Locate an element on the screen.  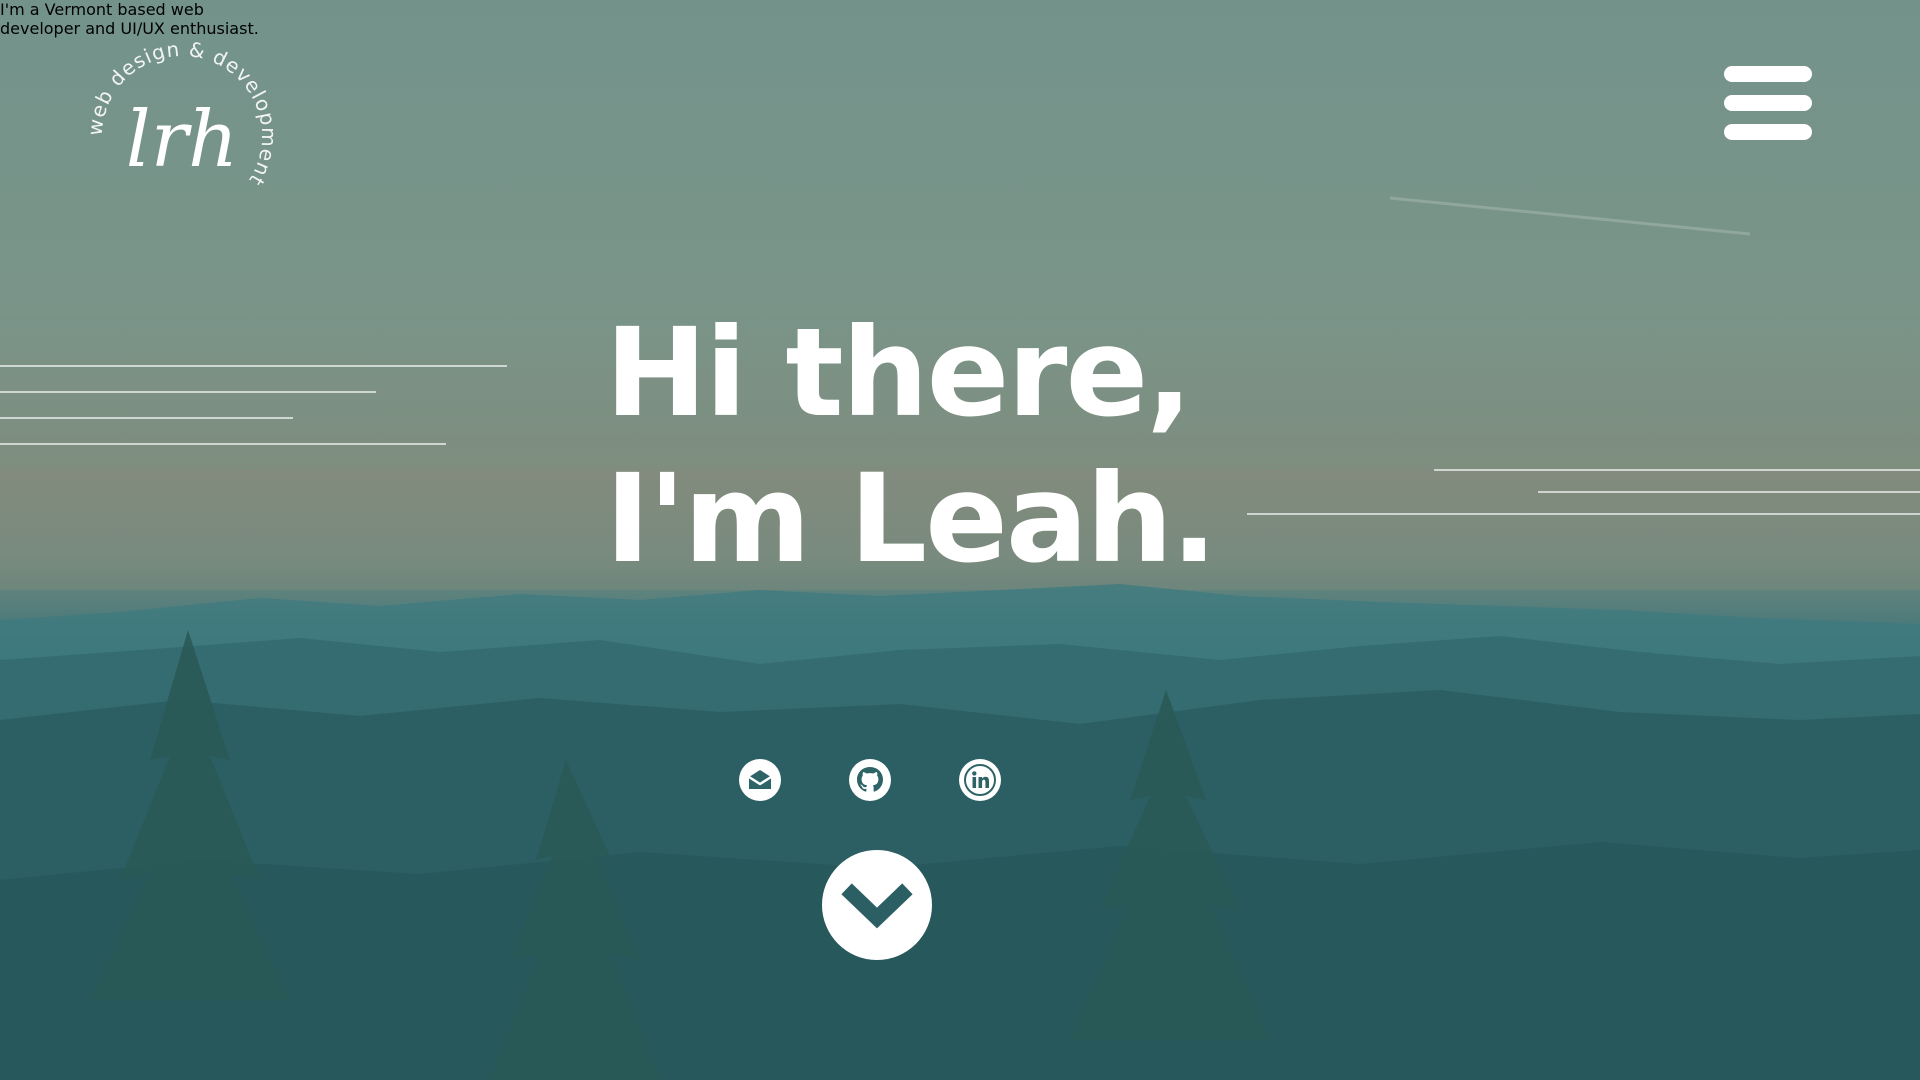
hamburger-menu-icon is located at coordinates (1768, 104).